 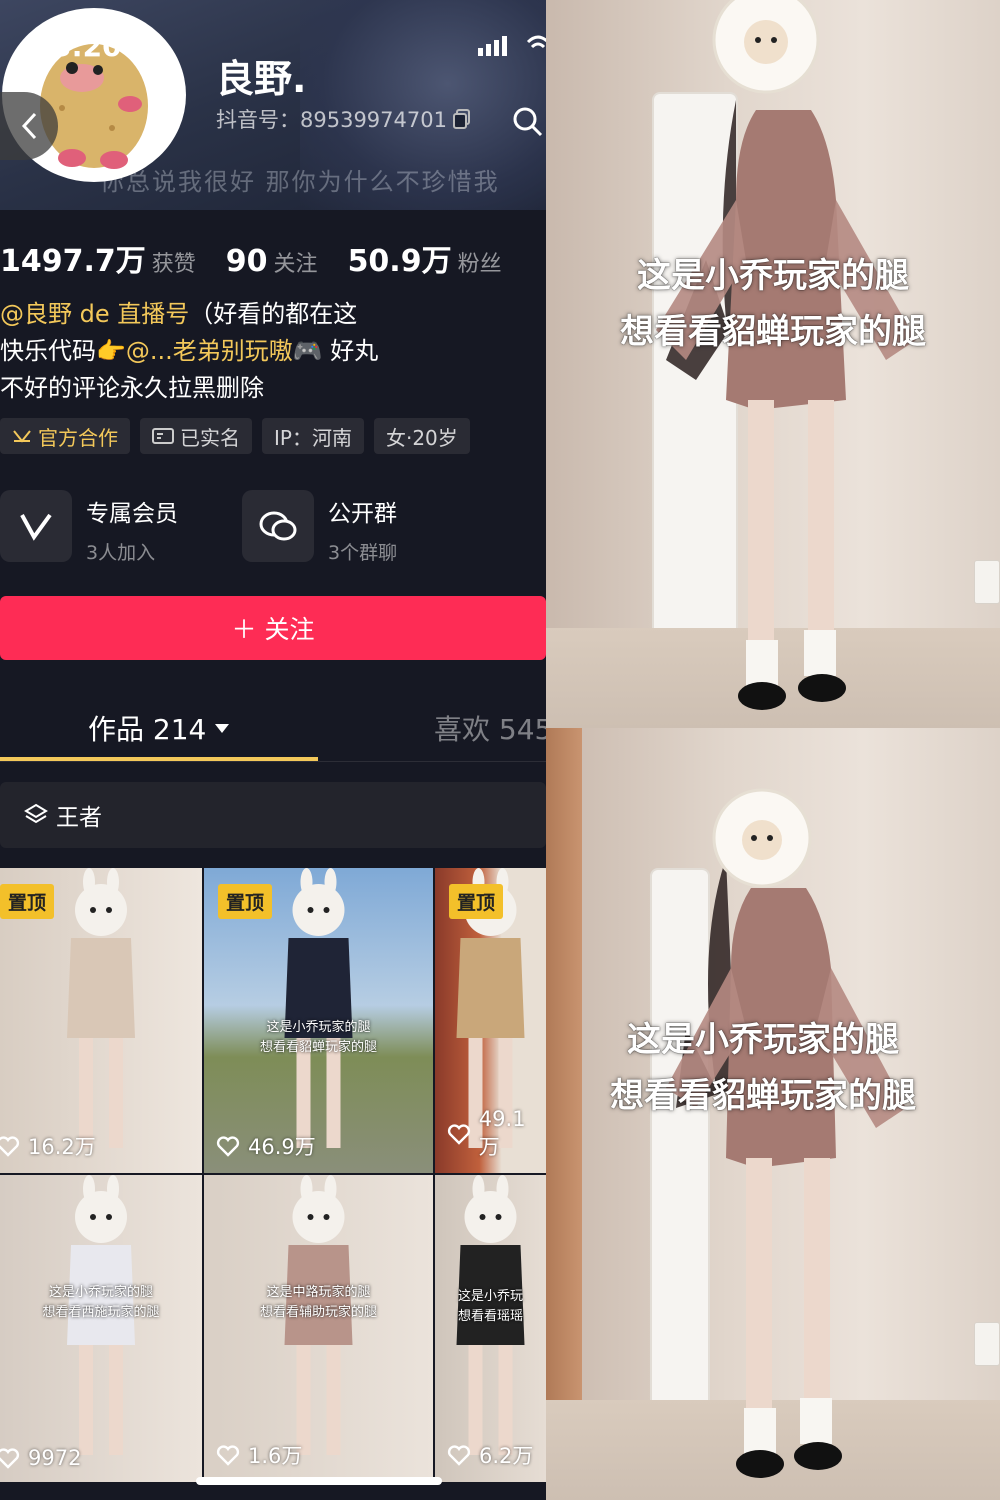 What do you see at coordinates (22, 436) in the screenshot?
I see `handshake-icon` at bounding box center [22, 436].